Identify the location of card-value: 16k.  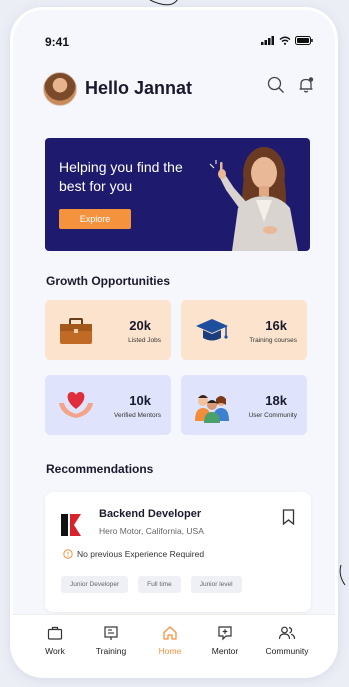
(276, 325).